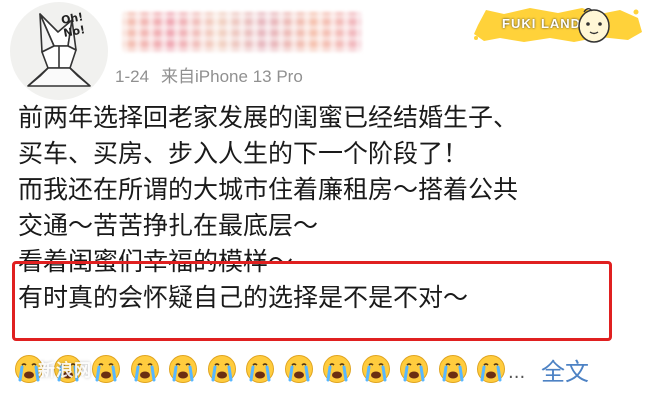 The height and width of the screenshot is (405, 650). I want to click on mascot-face-icon, so click(594, 25).